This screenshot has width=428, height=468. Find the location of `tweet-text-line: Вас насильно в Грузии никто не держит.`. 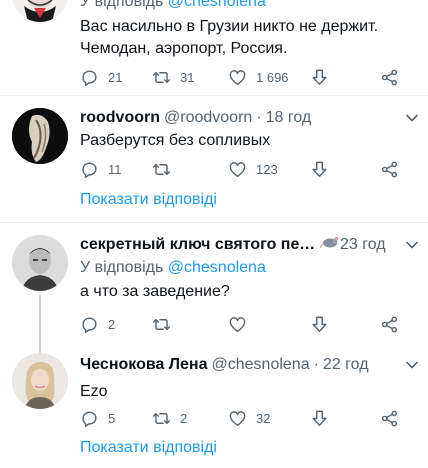

tweet-text-line: Вас насильно в Грузии никто не держит. is located at coordinates (229, 26).